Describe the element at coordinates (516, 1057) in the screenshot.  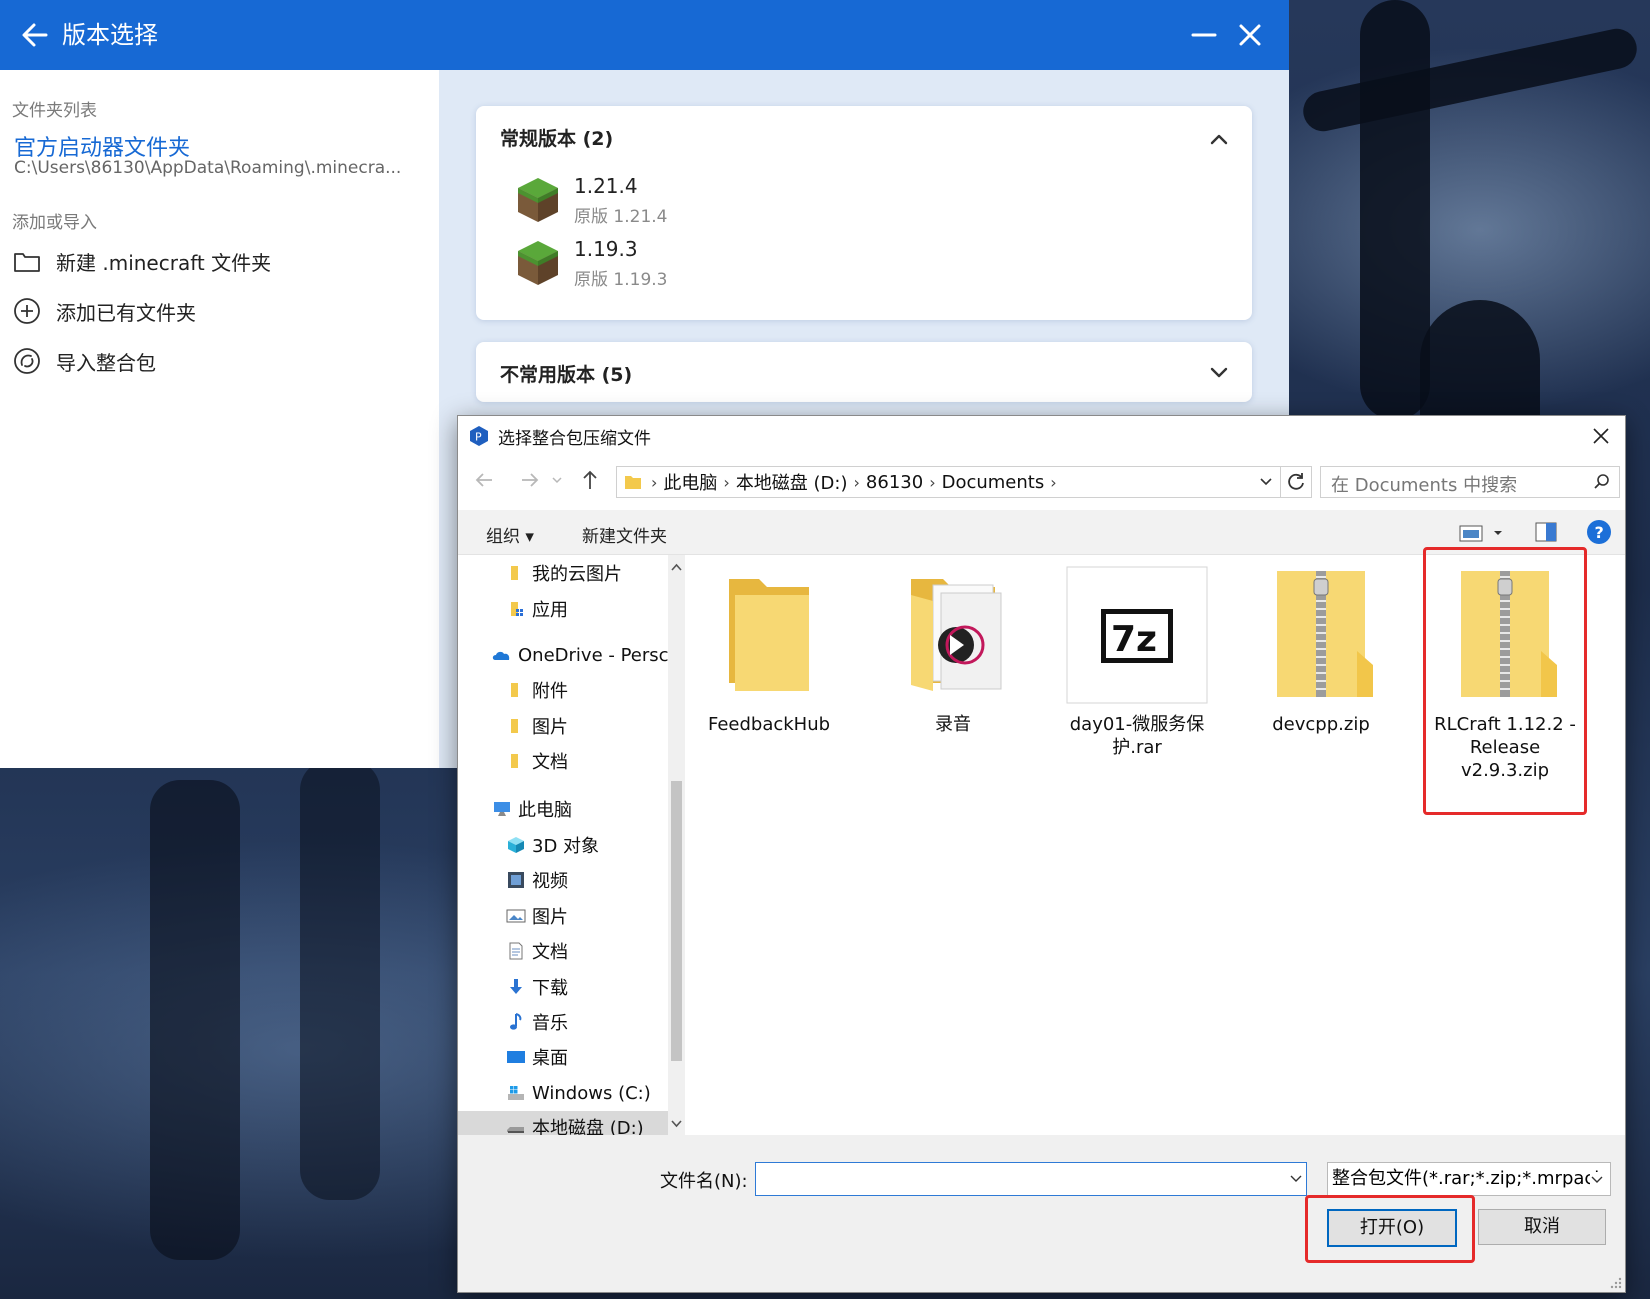
I see `desktop-icon` at that location.